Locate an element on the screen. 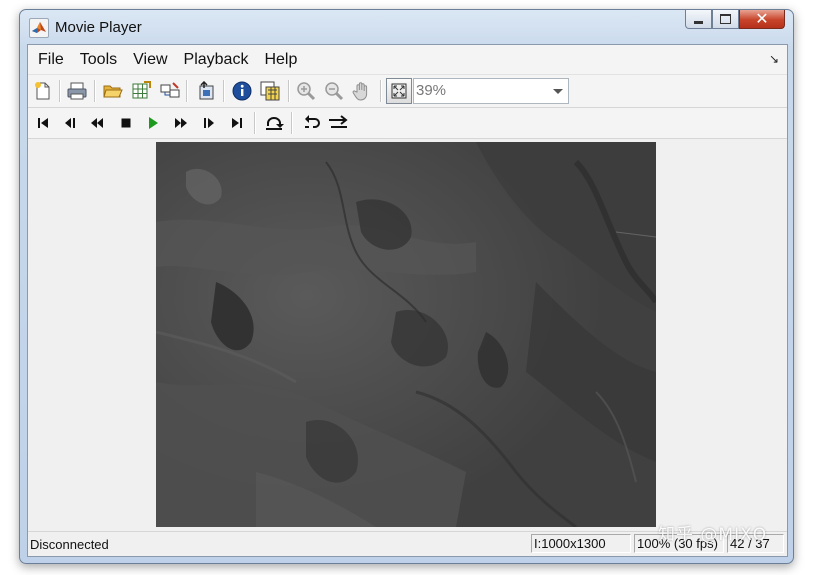 The image size is (821, 575). step-back-button is located at coordinates (70, 123).